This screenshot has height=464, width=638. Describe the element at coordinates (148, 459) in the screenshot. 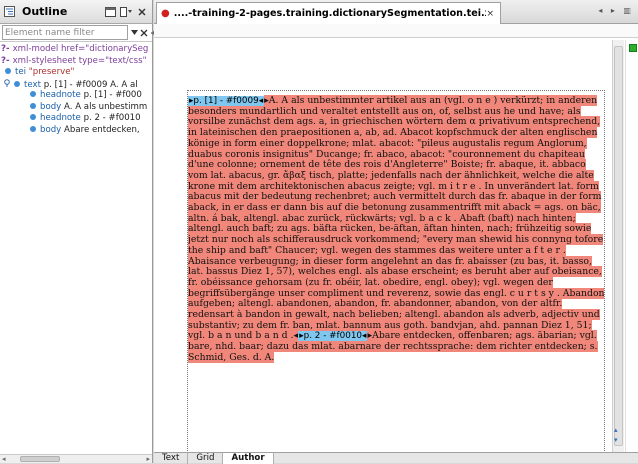

I see `scroll-right-icon: ▸` at that location.